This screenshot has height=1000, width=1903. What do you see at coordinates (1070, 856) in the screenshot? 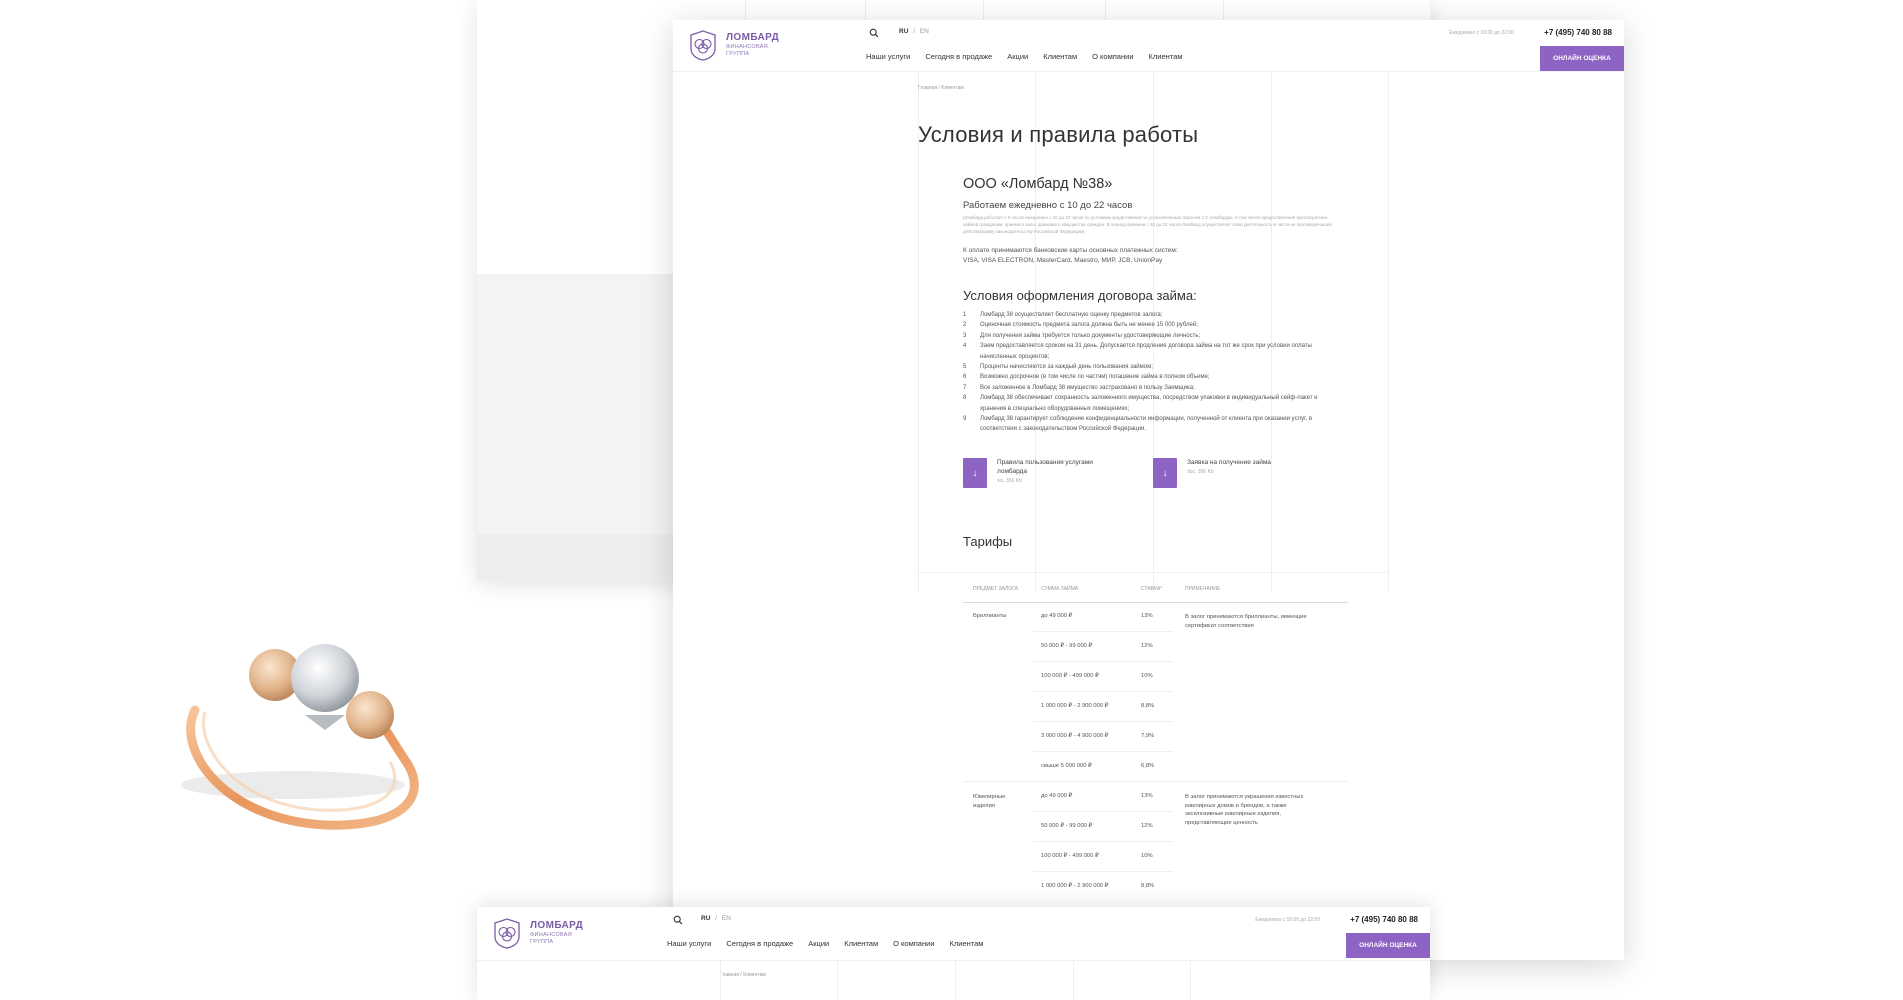
I see `table-cell-sum: 100 000 ₽ - 499 000 ₽` at bounding box center [1070, 856].